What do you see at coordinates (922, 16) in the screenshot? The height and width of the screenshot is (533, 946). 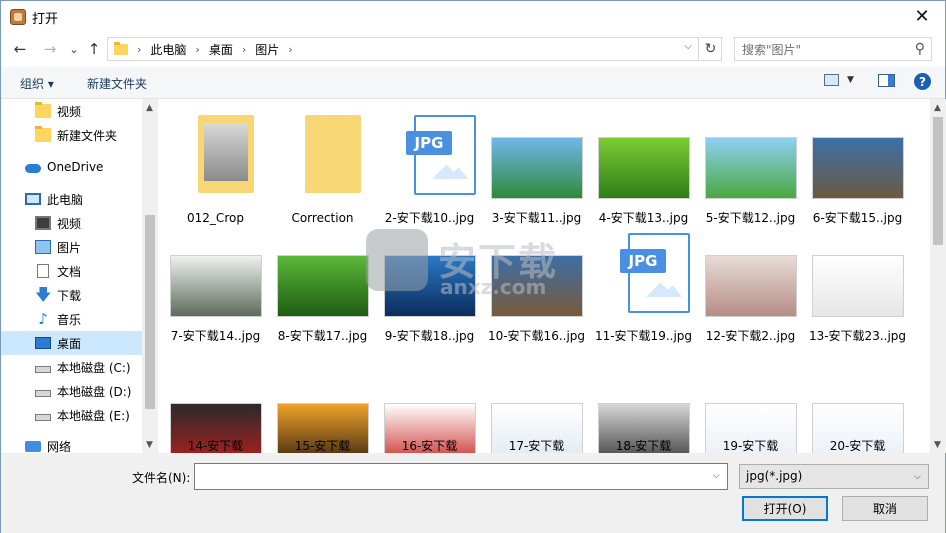 I see `close-button: ✕` at bounding box center [922, 16].